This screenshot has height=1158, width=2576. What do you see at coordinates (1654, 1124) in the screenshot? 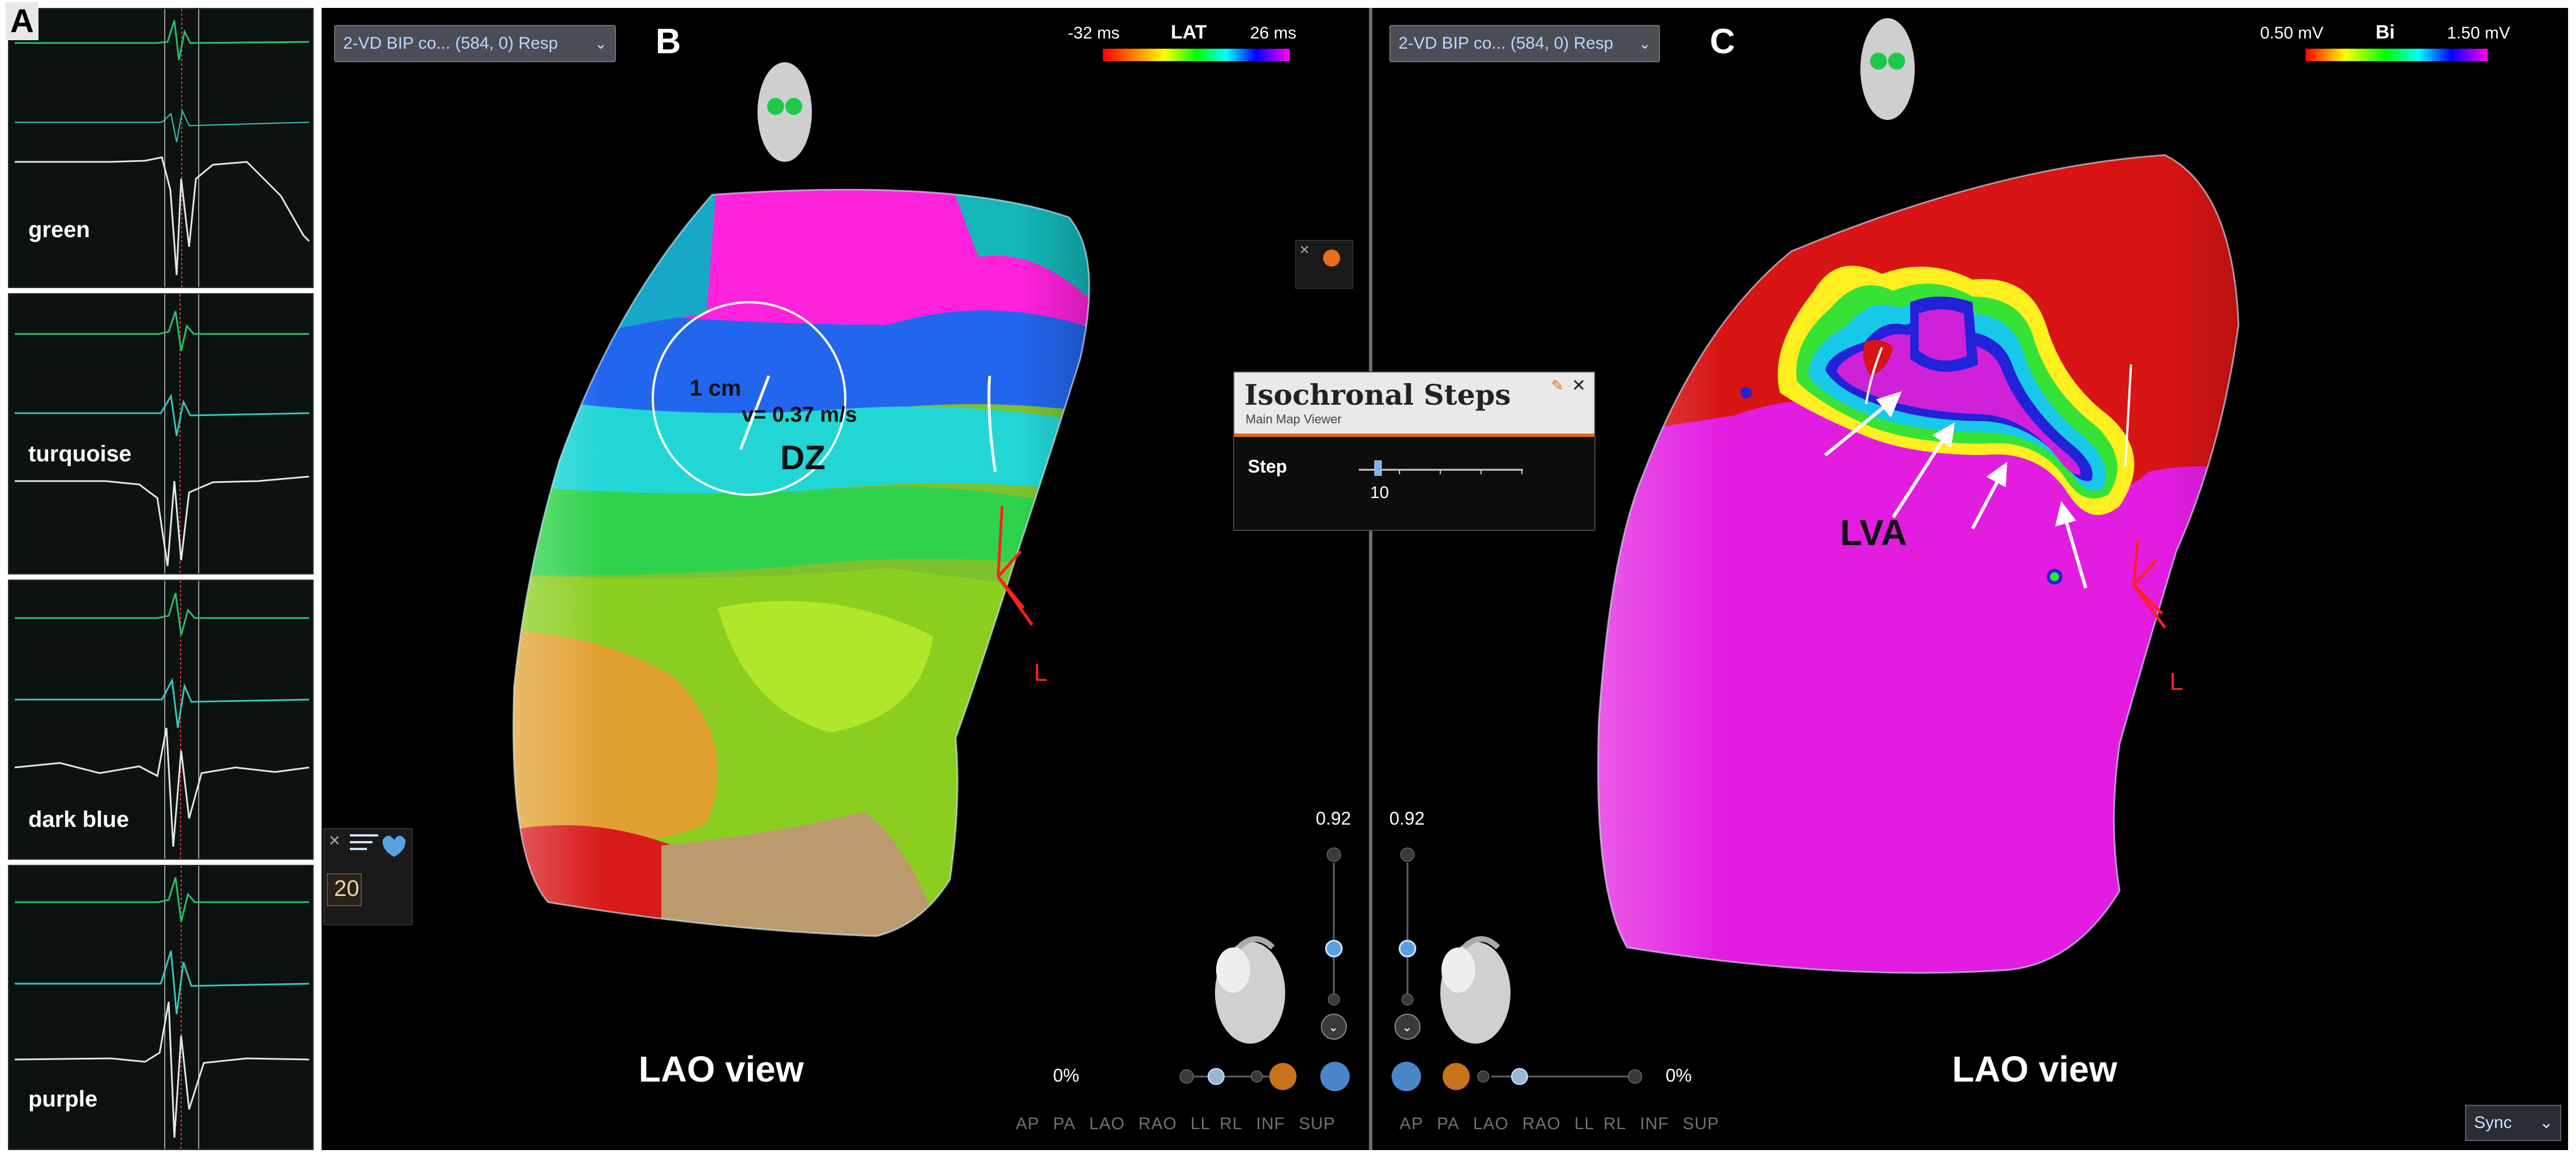
I see `orient-inf-c: INF` at bounding box center [1654, 1124].